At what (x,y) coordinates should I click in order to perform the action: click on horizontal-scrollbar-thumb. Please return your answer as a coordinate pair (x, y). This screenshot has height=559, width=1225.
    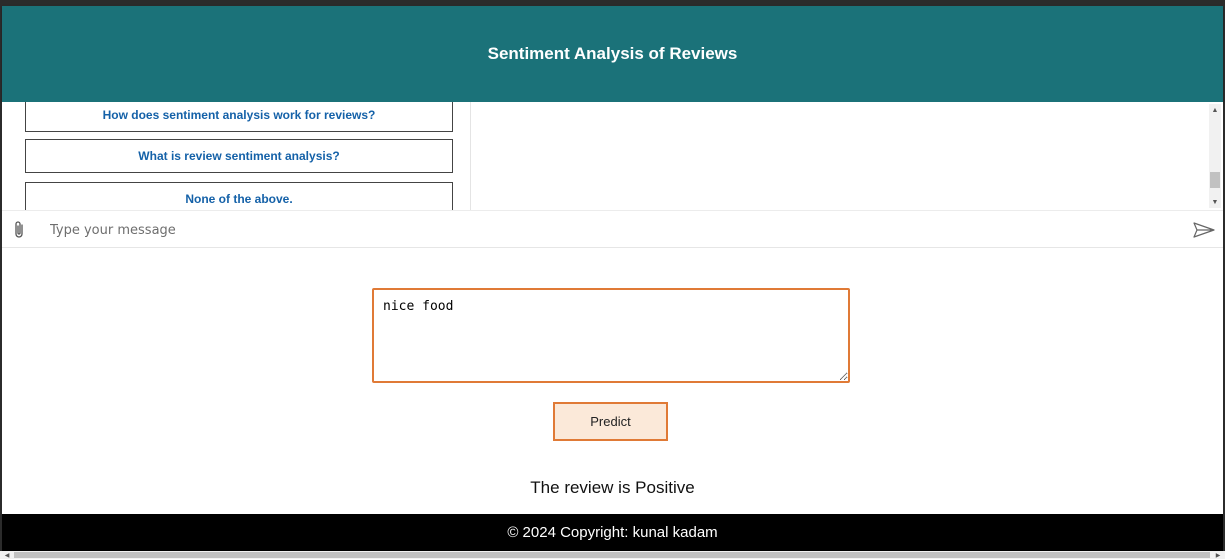
    Looking at the image, I should click on (612, 555).